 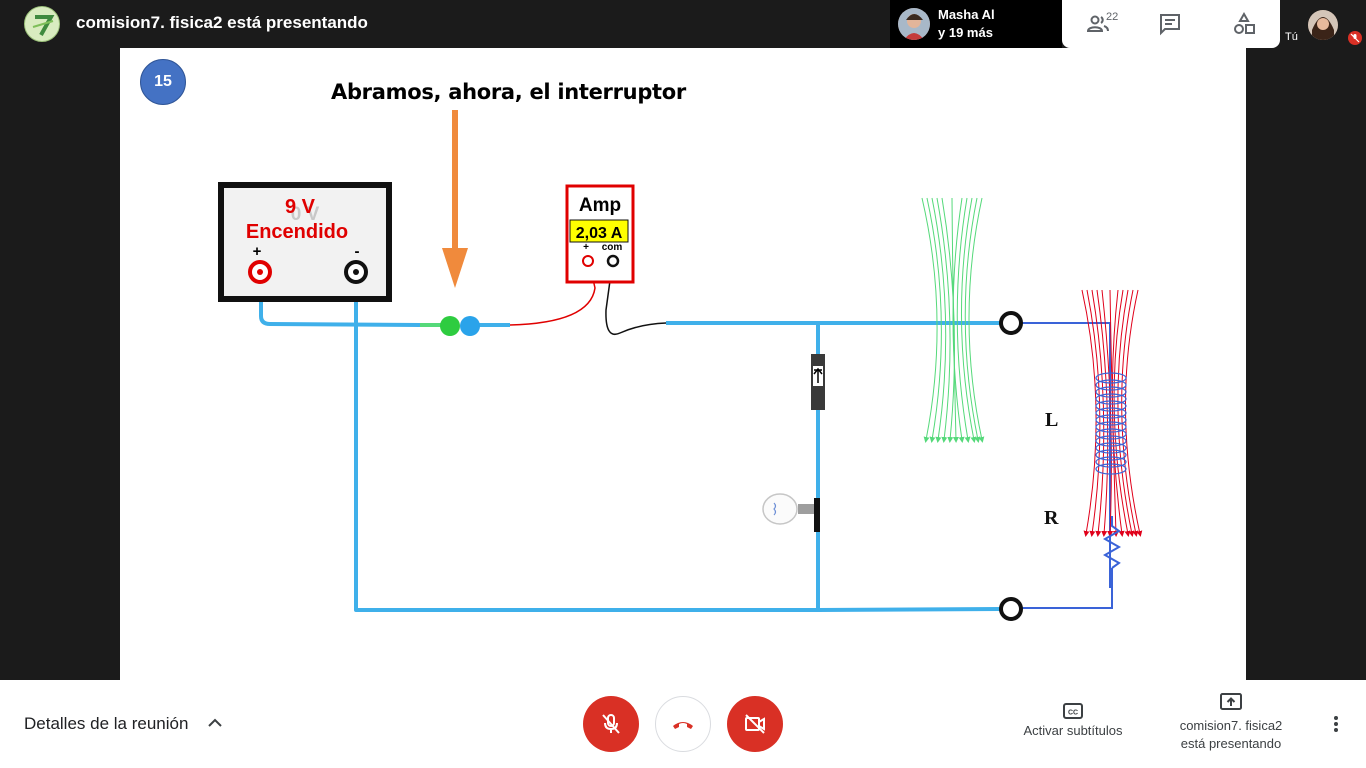 I want to click on leave-call-button, so click(x=683, y=724).